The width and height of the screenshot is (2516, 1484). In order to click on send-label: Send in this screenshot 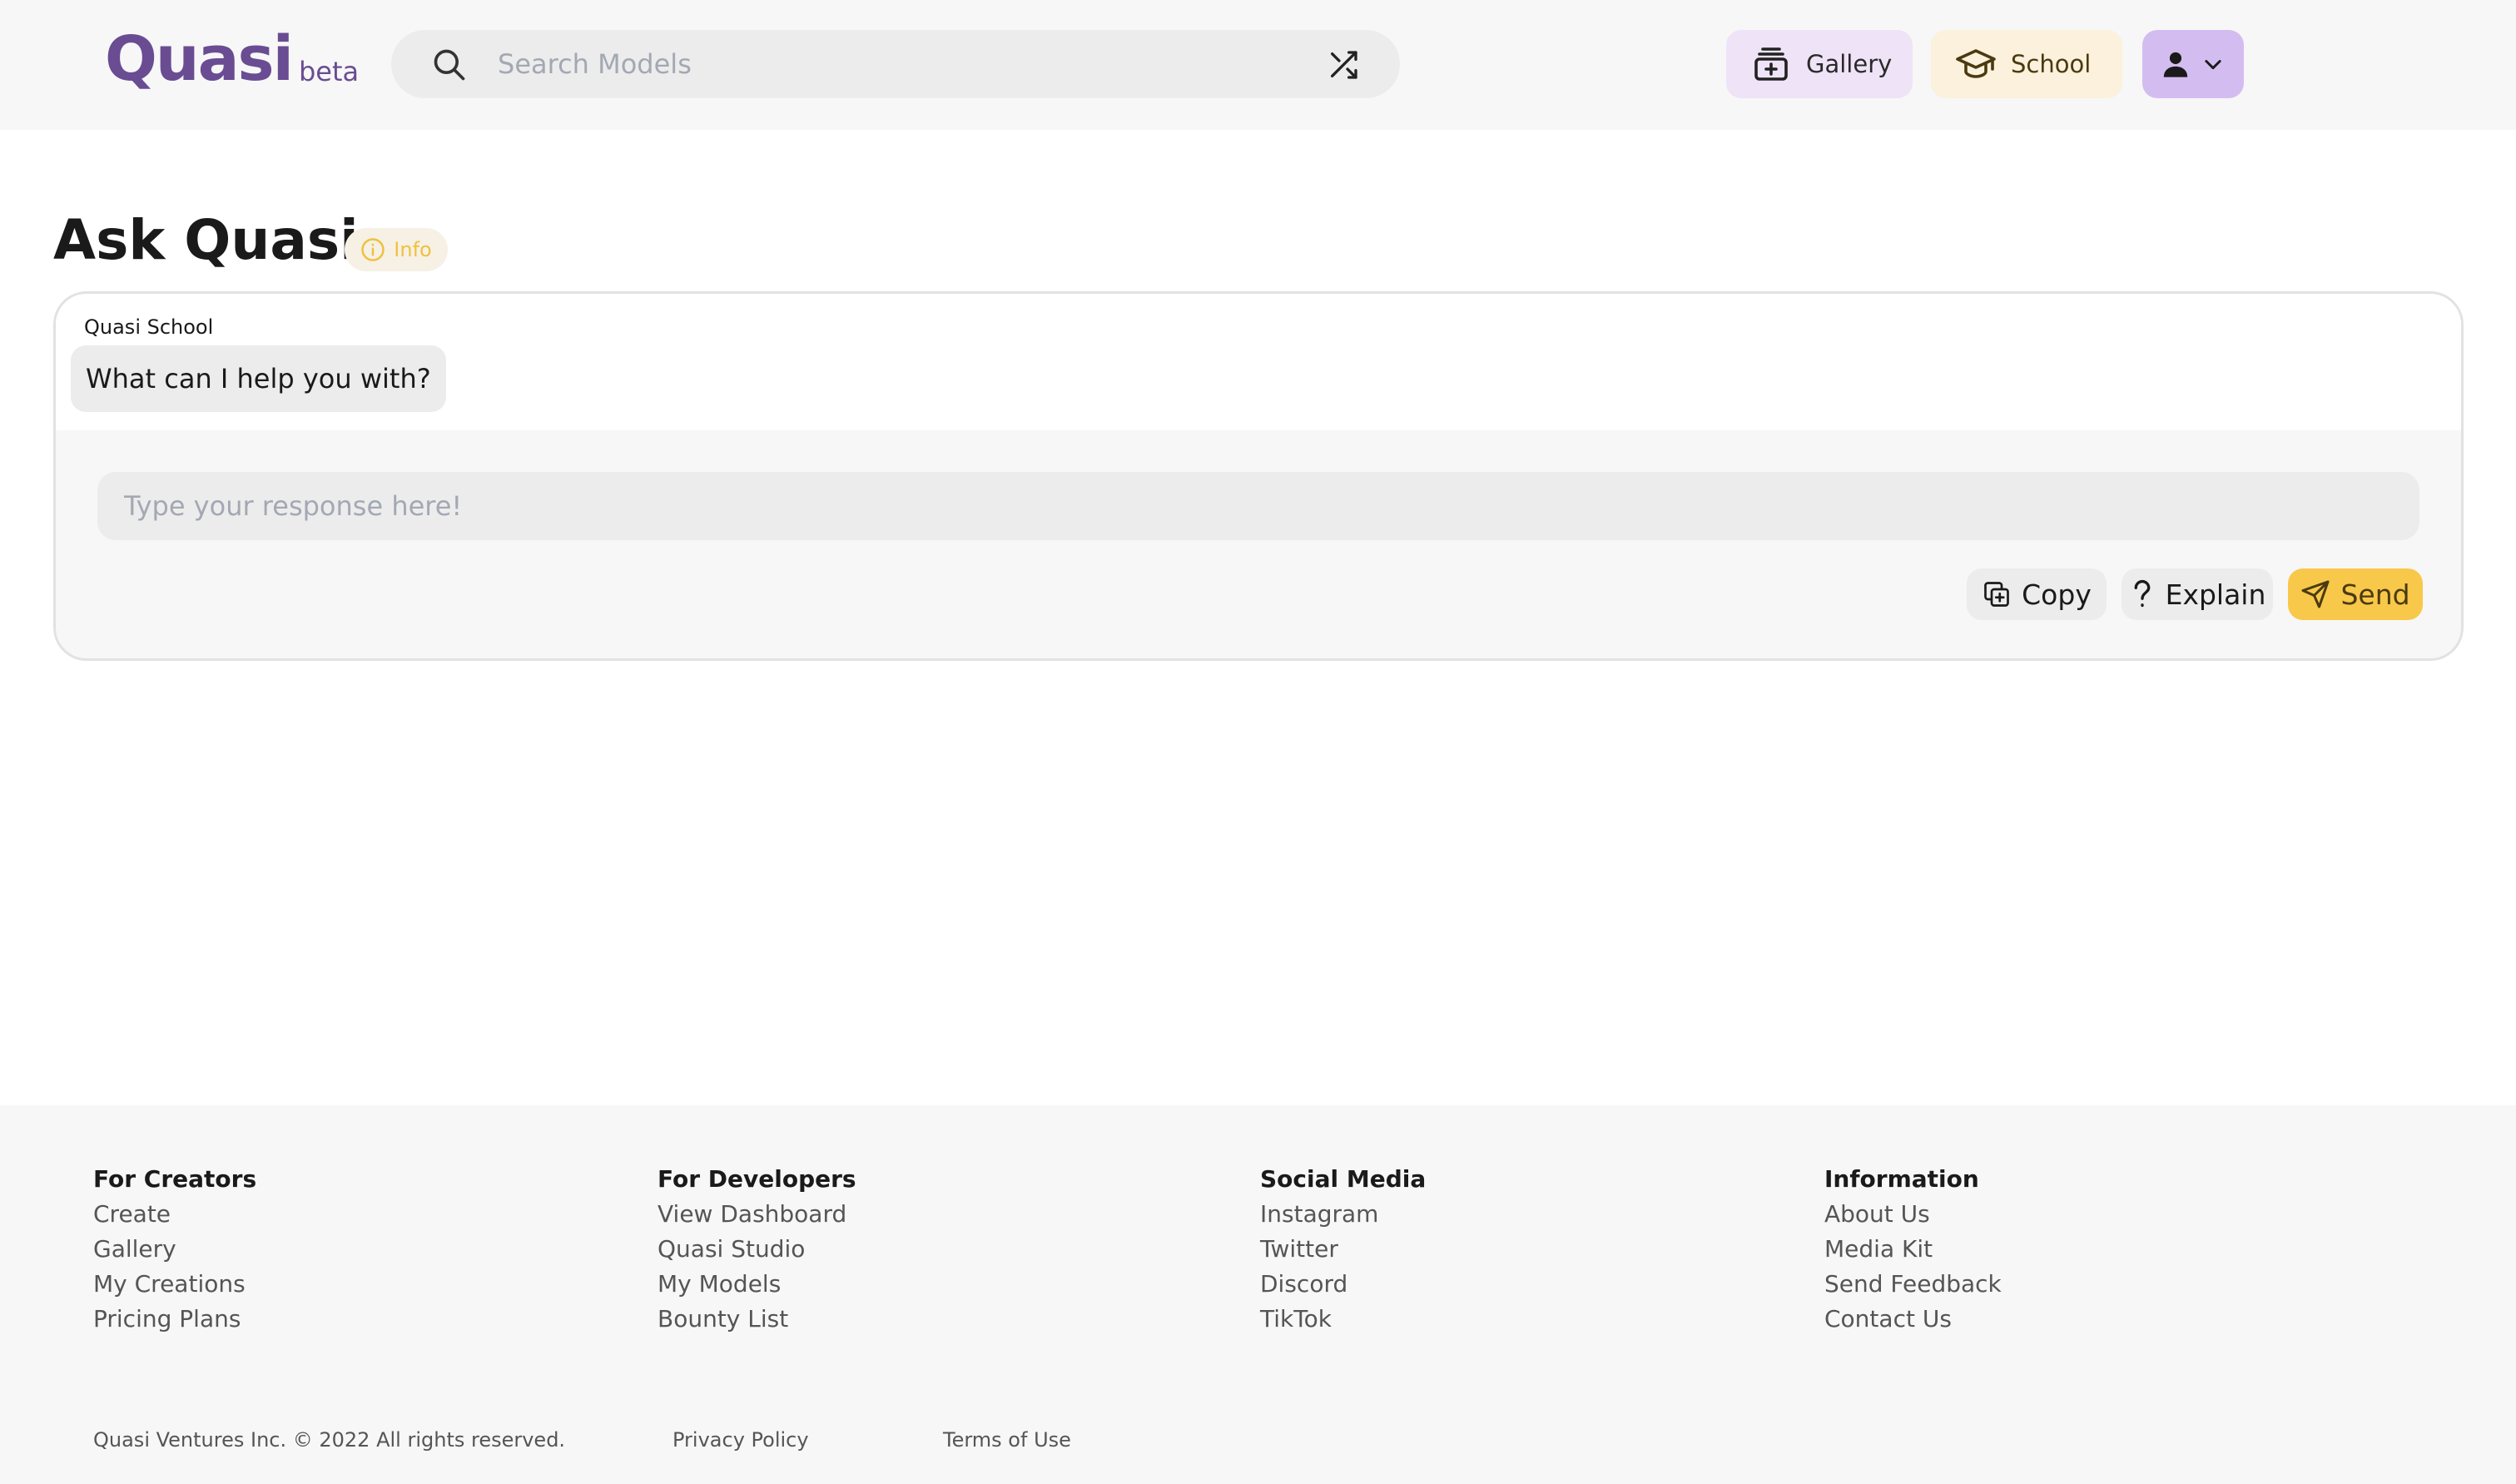, I will do `click(2375, 594)`.